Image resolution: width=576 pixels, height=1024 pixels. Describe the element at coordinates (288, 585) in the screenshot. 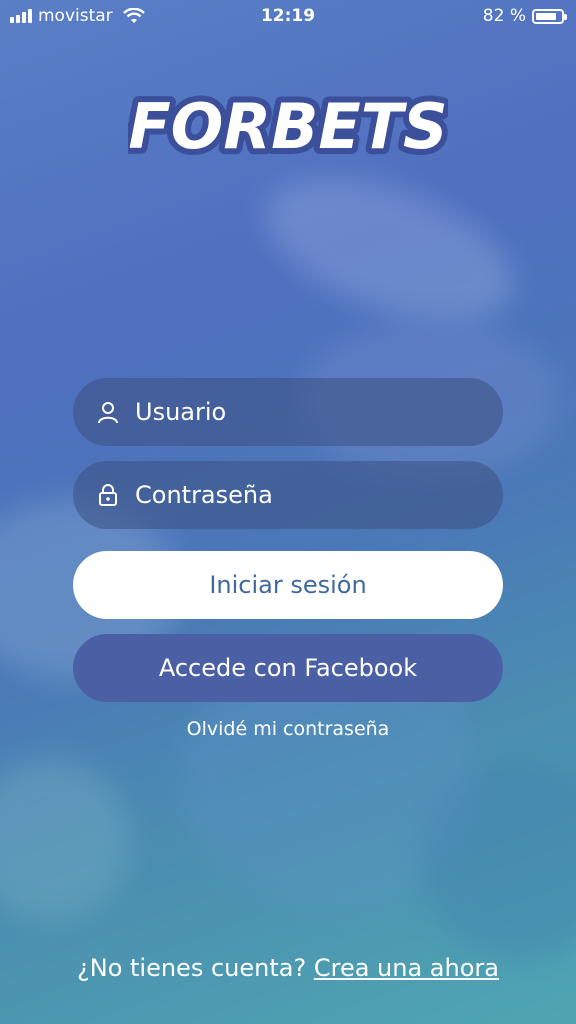

I see `login-button: Iniciar sesión` at that location.